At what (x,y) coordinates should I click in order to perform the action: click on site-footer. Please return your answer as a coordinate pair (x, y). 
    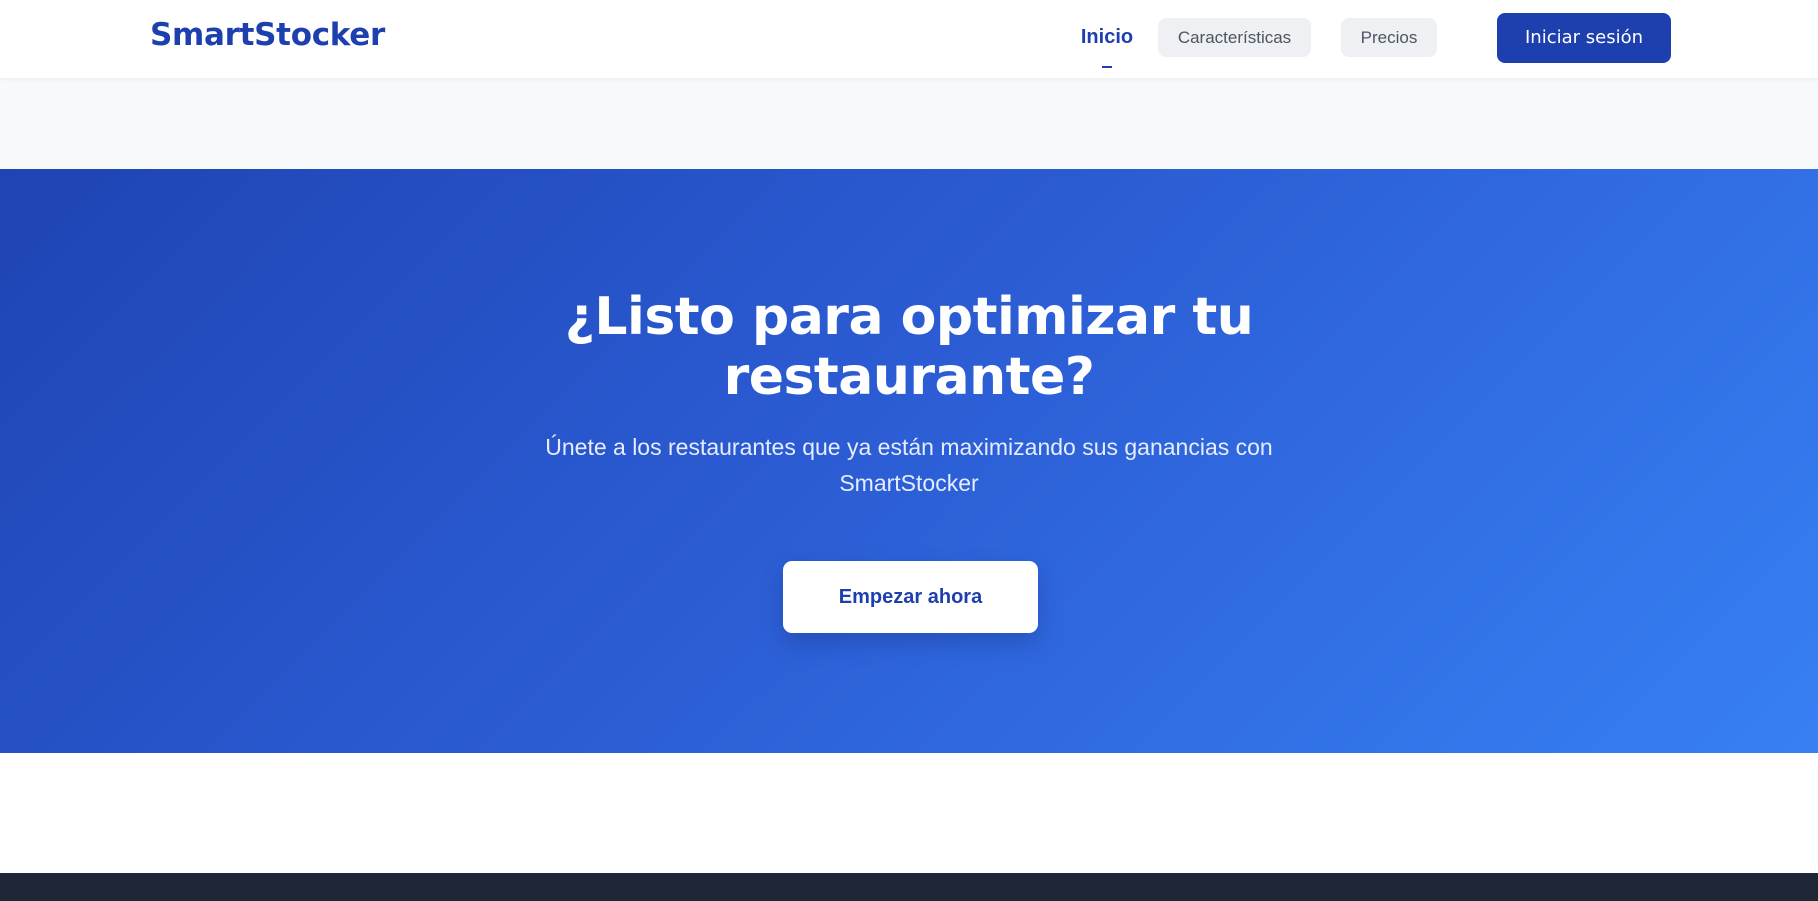
    Looking at the image, I should click on (909, 887).